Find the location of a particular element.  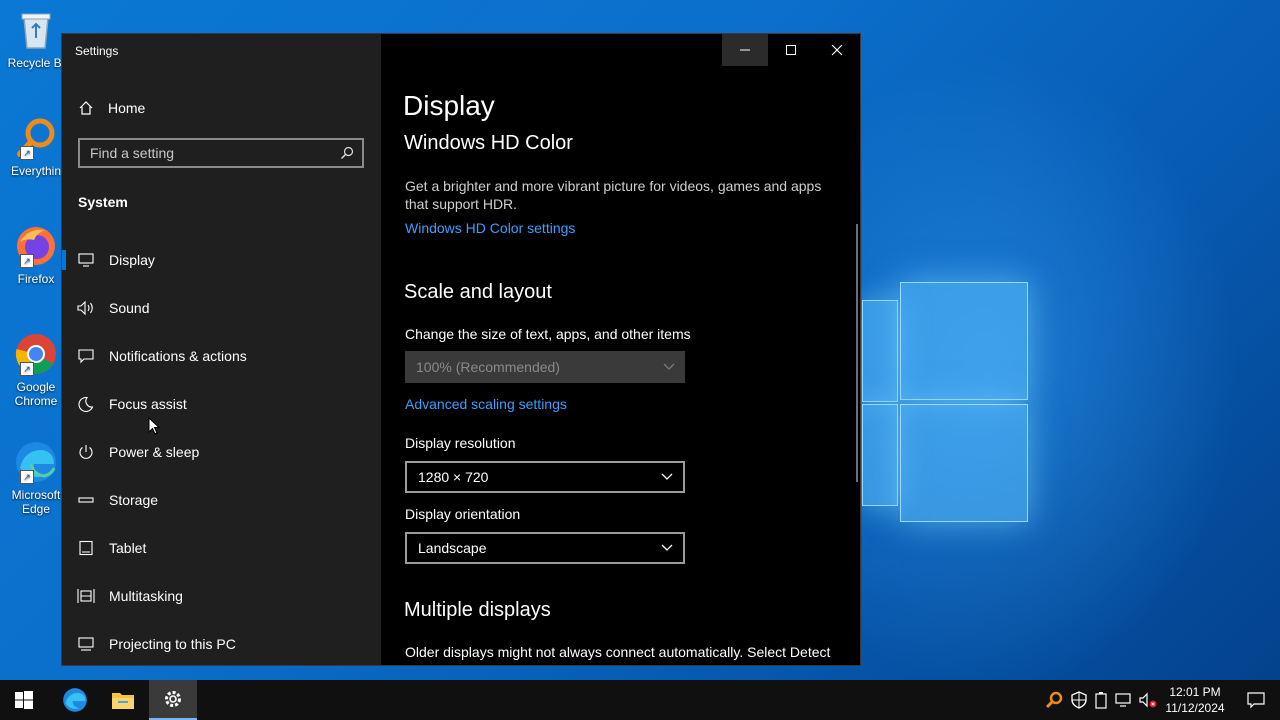

start-icon is located at coordinates (24, 700).